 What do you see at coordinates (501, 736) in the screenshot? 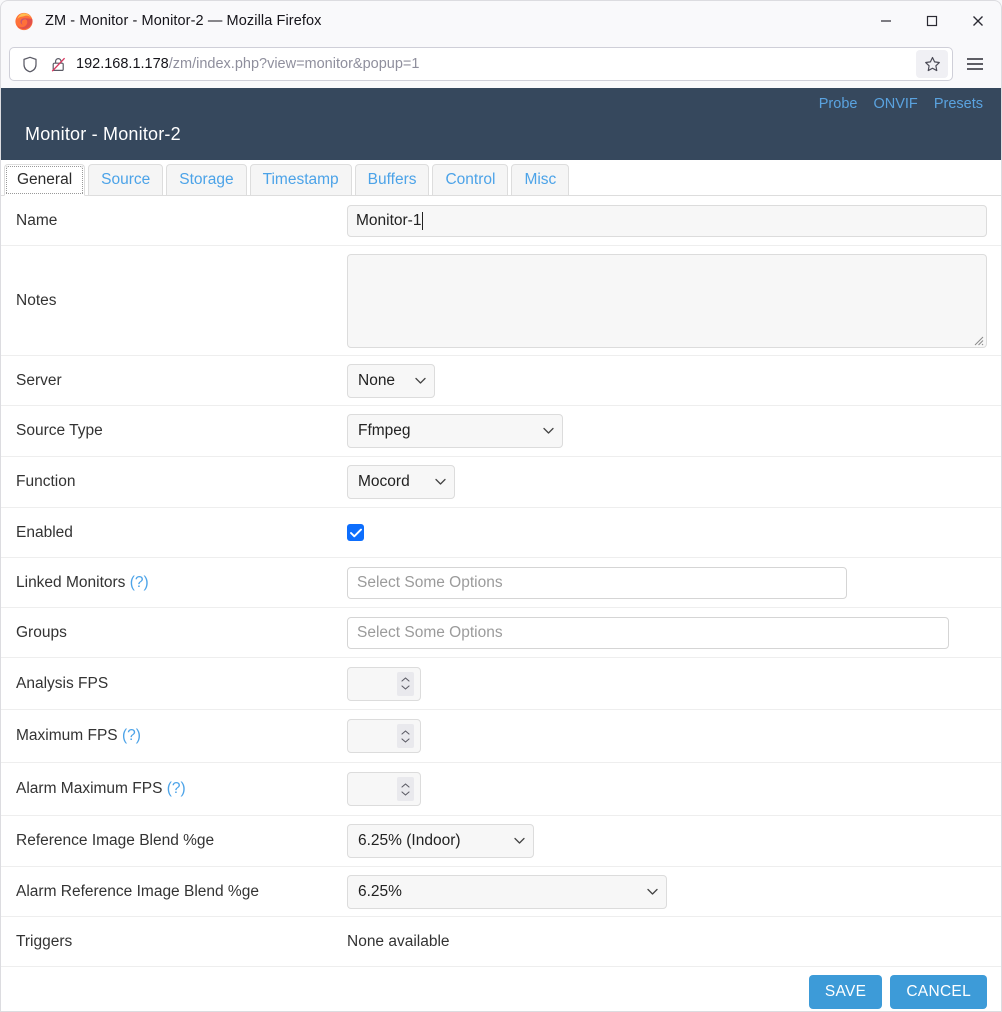
I see `row-maximum-fps: Maximum FPS (?)` at bounding box center [501, 736].